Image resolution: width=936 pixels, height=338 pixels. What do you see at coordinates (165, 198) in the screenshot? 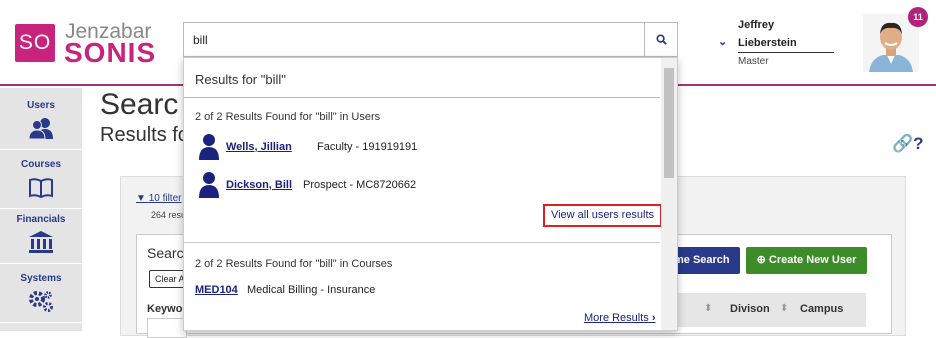
I see `filters-link-label: 10 filter` at bounding box center [165, 198].